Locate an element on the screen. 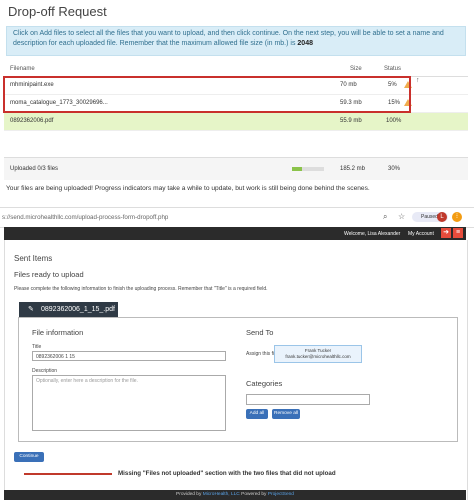  title-input: 0892362006 1 15 is located at coordinates (129, 356).